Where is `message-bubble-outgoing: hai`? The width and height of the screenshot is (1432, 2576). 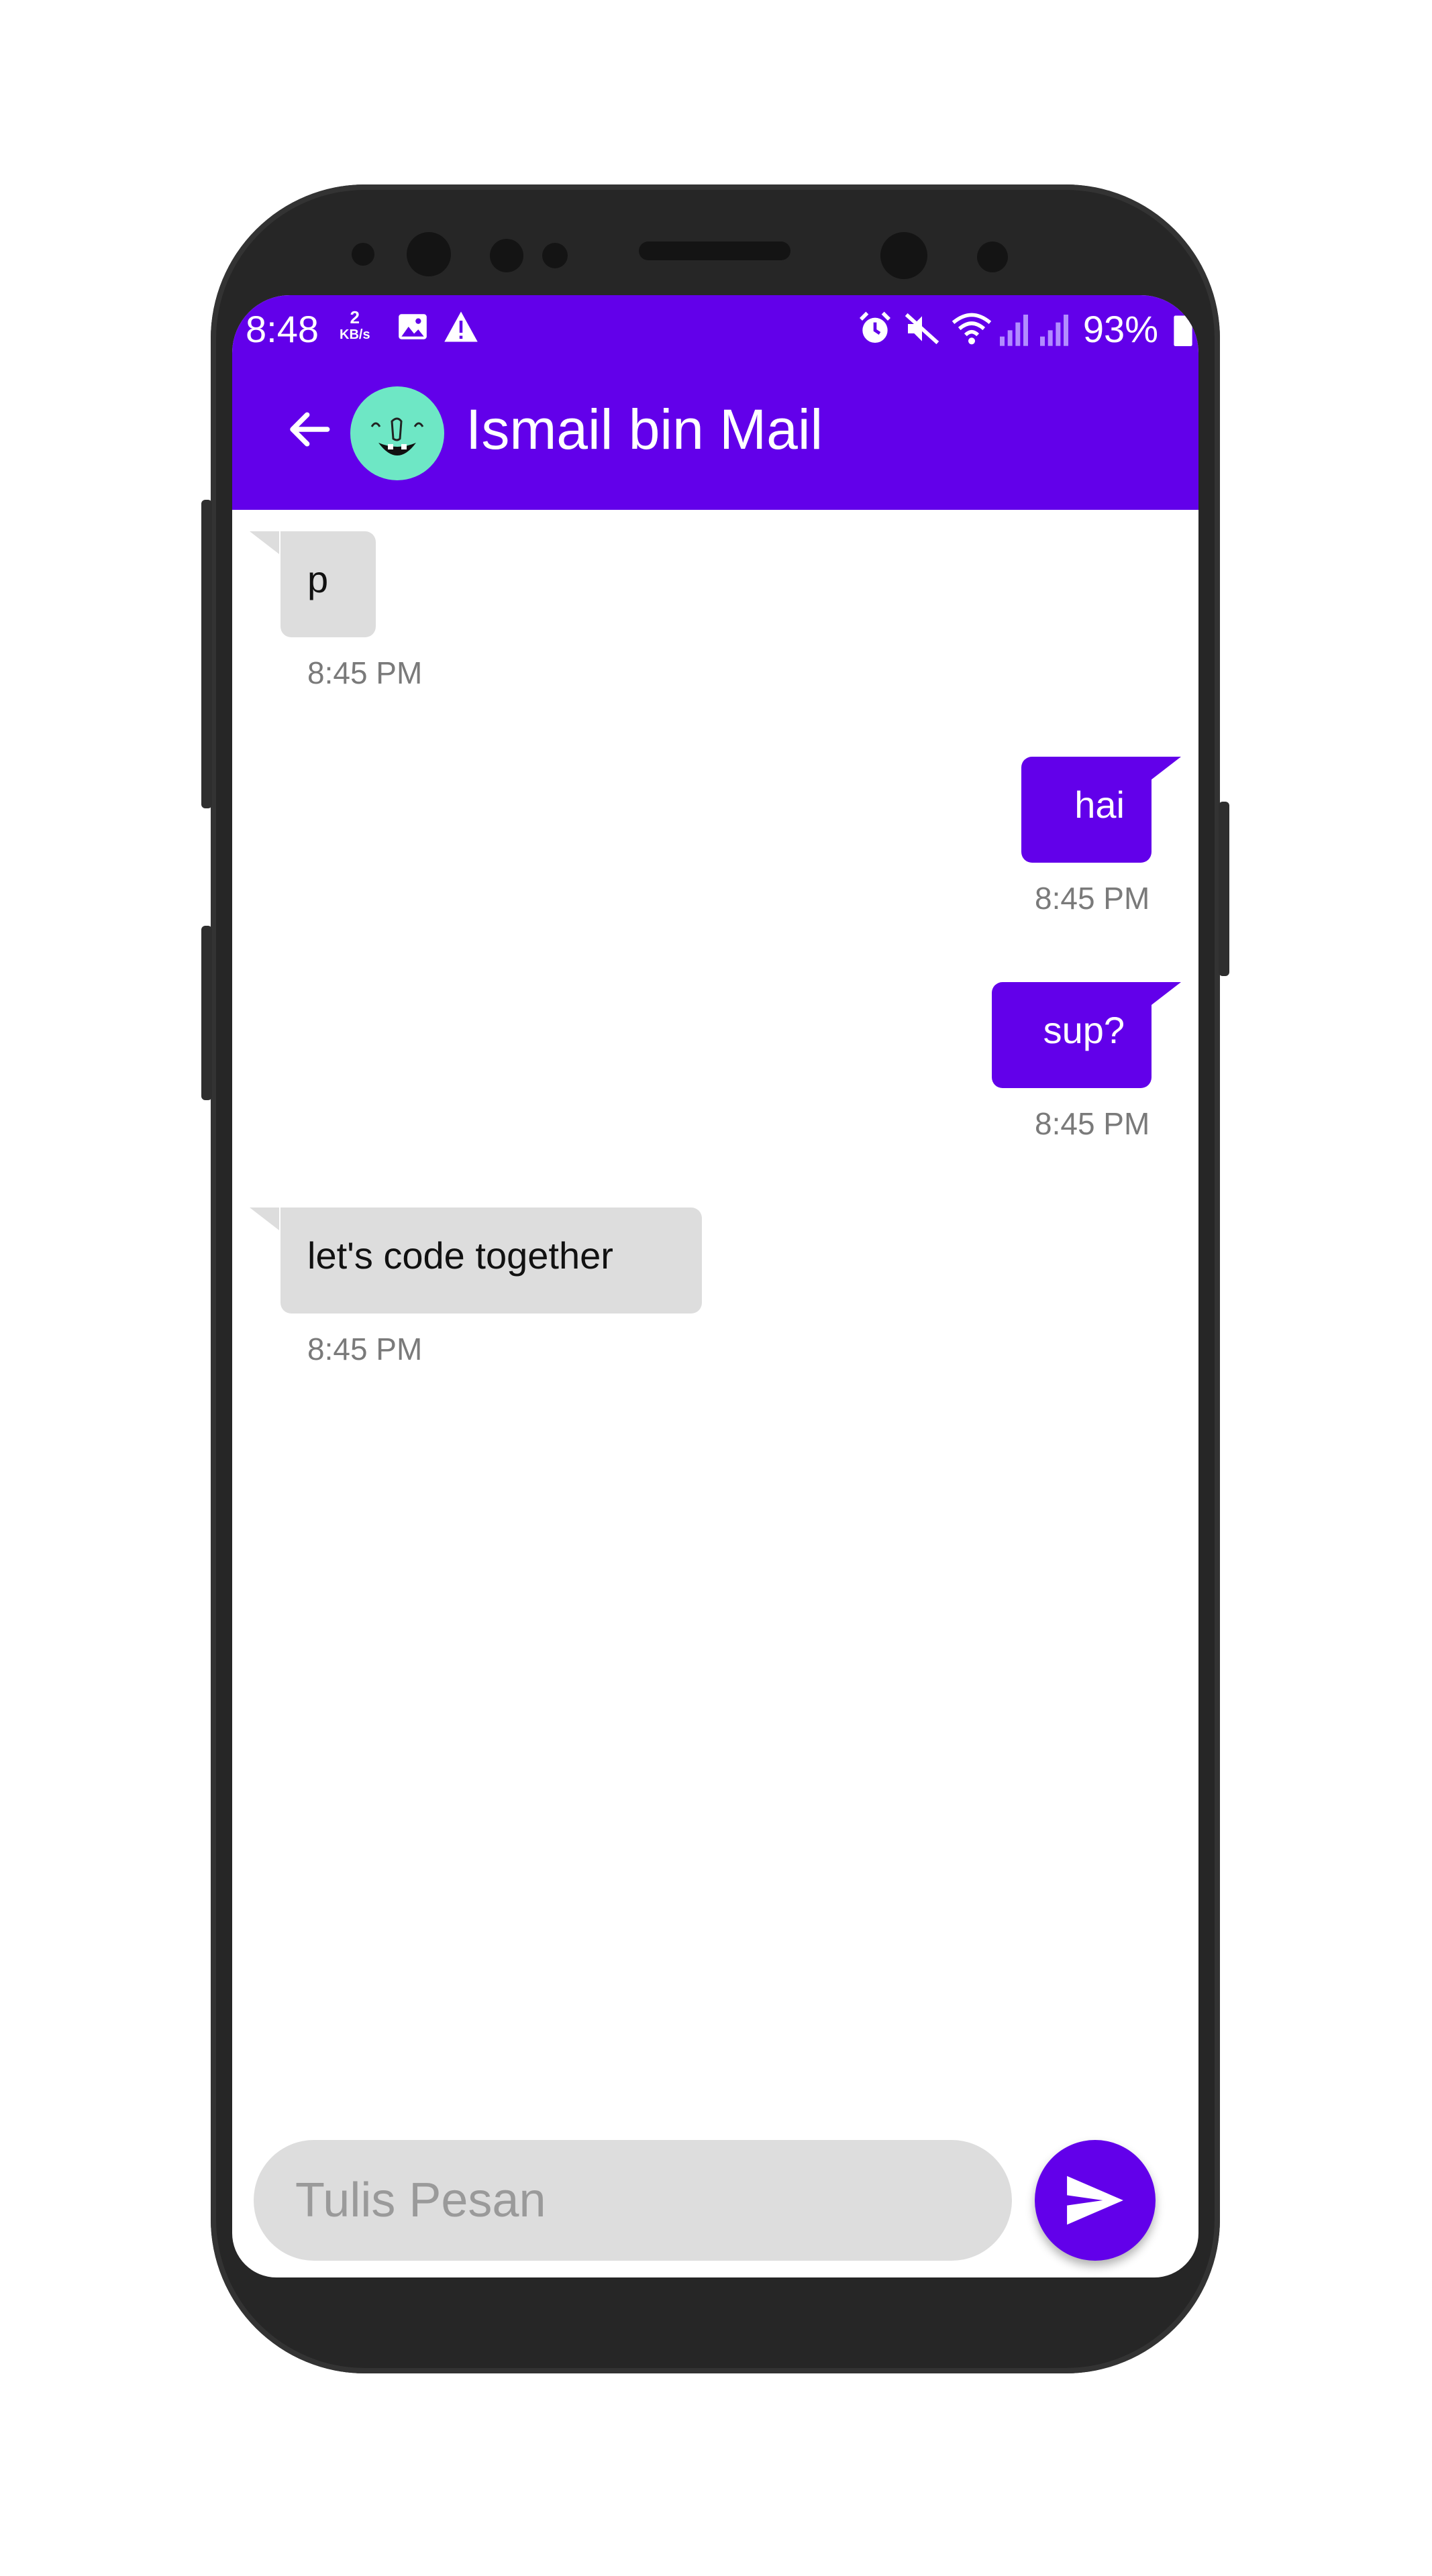
message-bubble-outgoing: hai is located at coordinates (1086, 810).